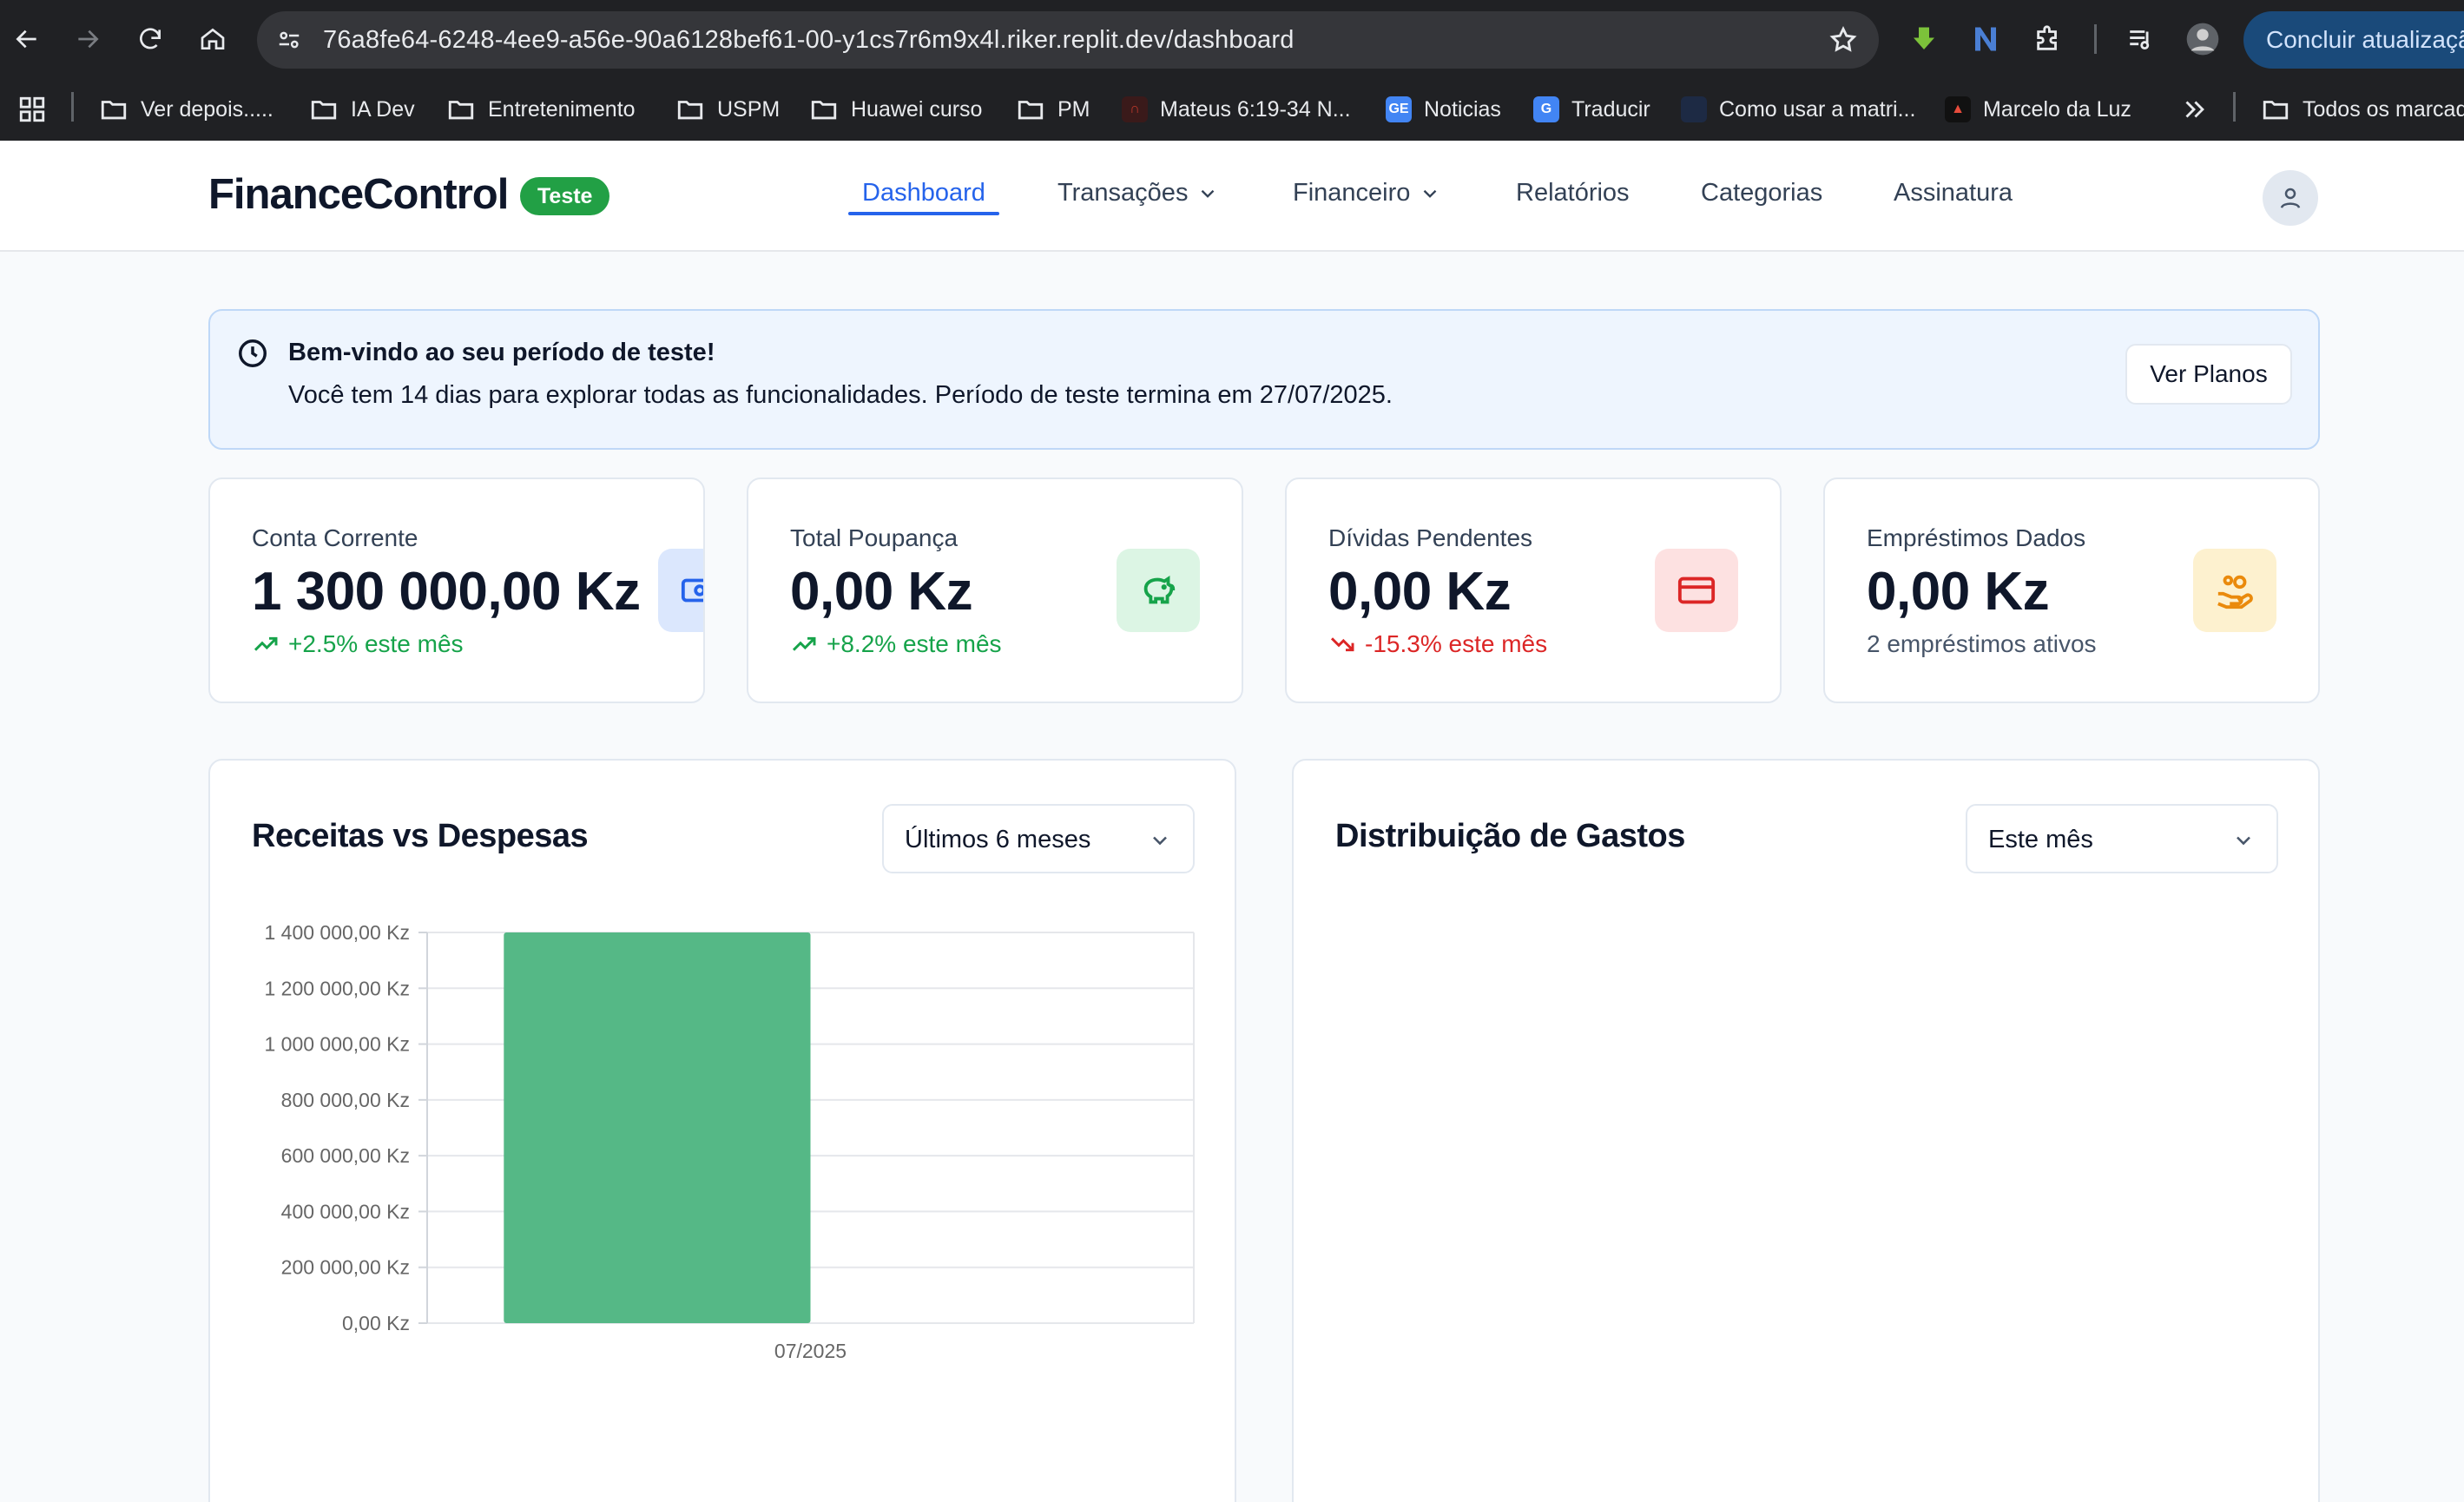 The height and width of the screenshot is (1502, 2464). What do you see at coordinates (1443, 109) in the screenshot?
I see `bookmark-noticias: GE Noticias` at bounding box center [1443, 109].